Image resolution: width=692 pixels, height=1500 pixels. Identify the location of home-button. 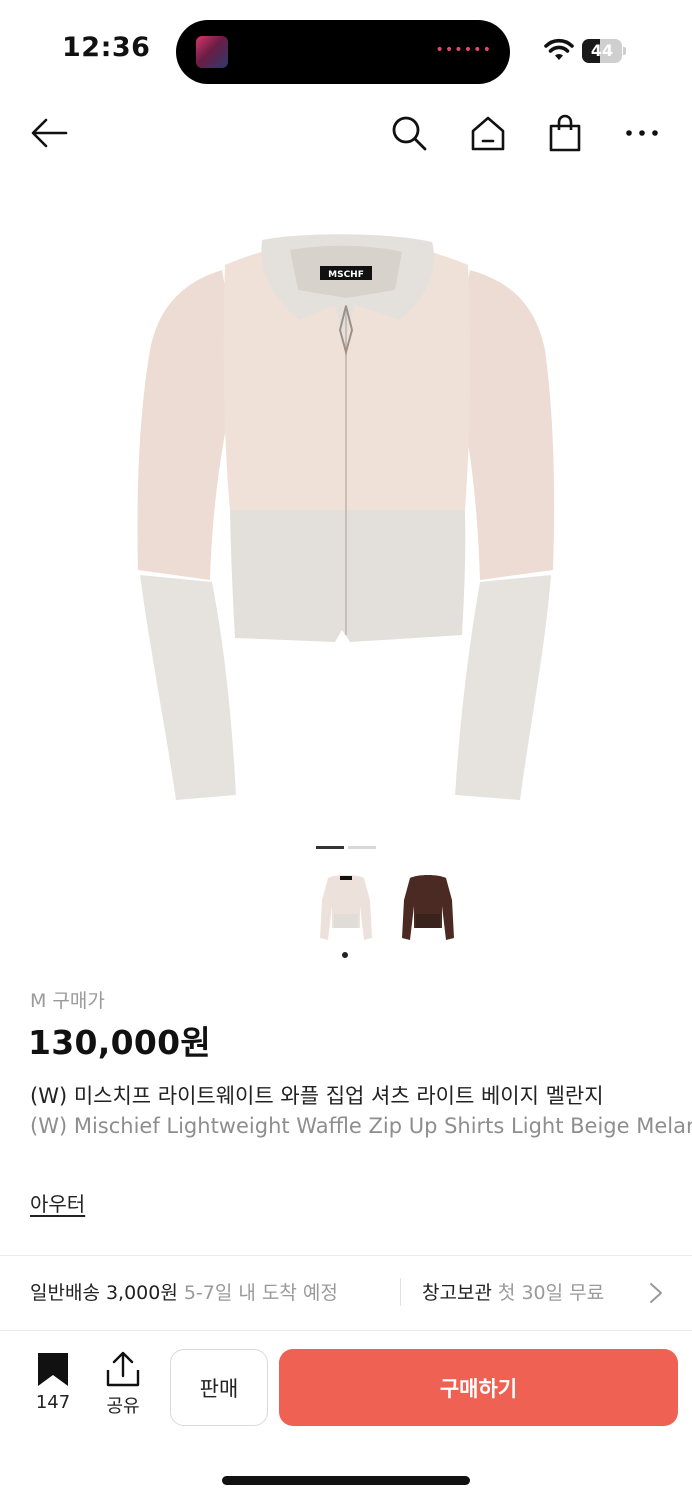
(488, 133).